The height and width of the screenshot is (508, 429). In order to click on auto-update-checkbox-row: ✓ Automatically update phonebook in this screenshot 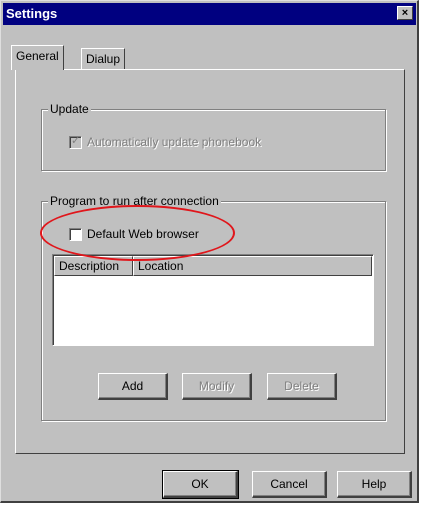, I will do `click(165, 142)`.